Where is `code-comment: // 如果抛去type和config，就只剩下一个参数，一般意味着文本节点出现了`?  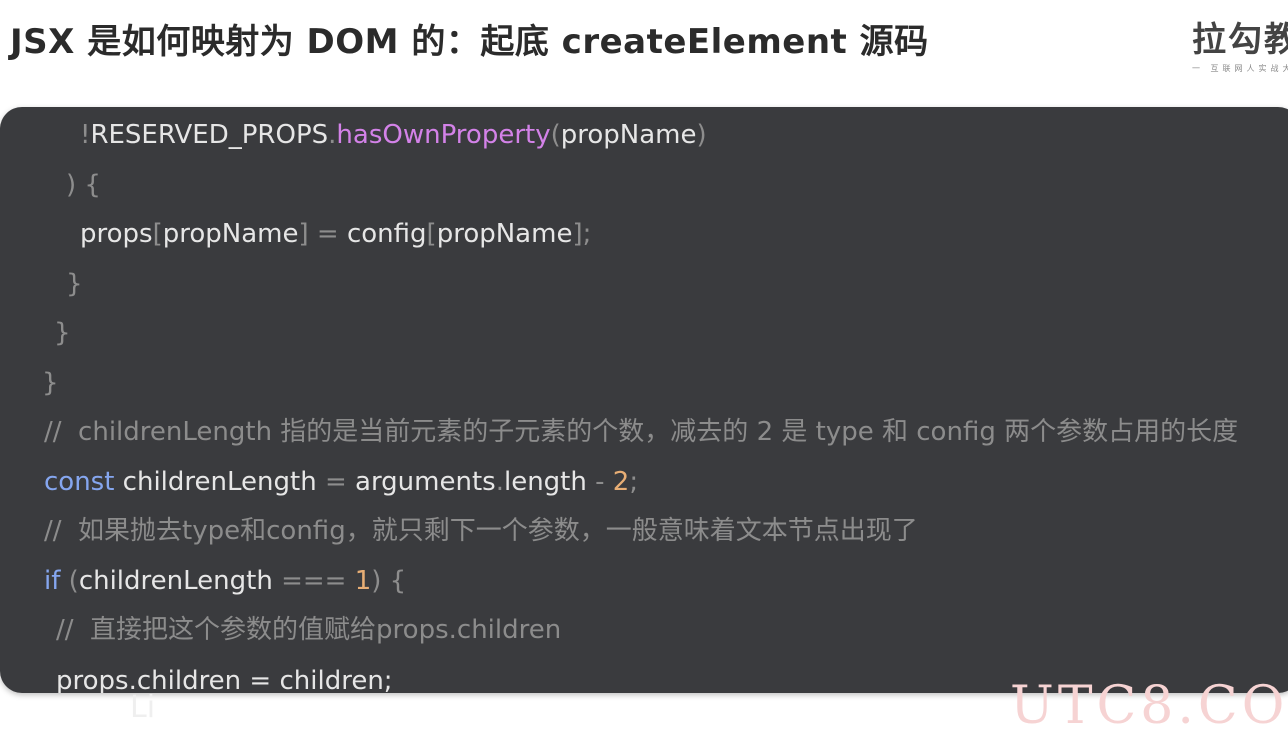
code-comment: // 如果抛去type和config，就只剩下一个参数，一般意味着文本节点出现了 is located at coordinates (481, 531).